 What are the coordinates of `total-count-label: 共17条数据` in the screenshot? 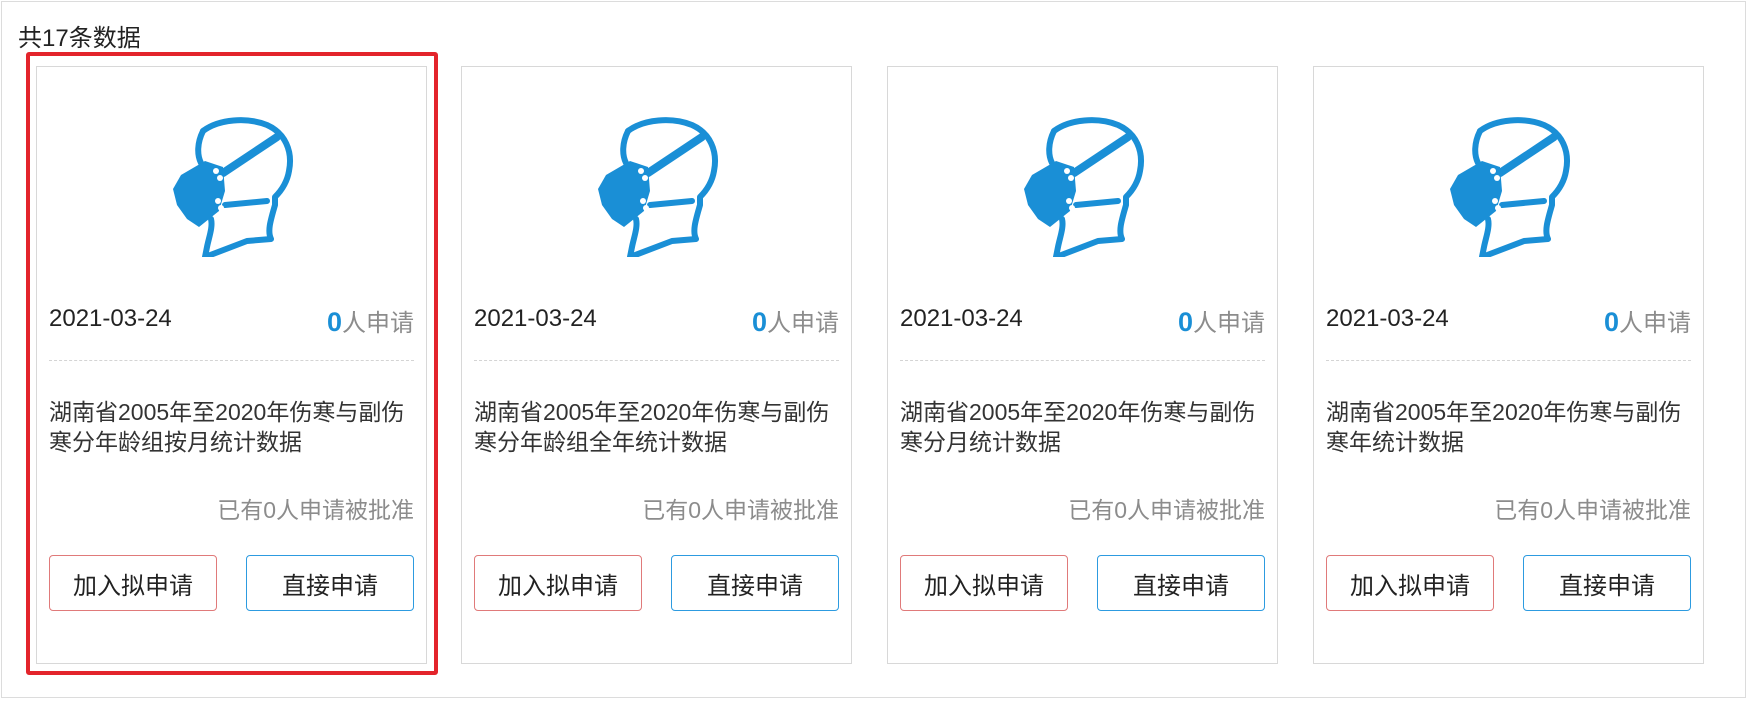 It's located at (79, 38).